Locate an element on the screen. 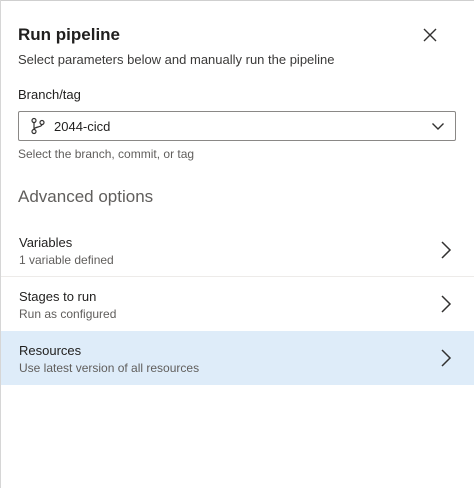 The image size is (474, 488). option-title: Variables is located at coordinates (46, 242).